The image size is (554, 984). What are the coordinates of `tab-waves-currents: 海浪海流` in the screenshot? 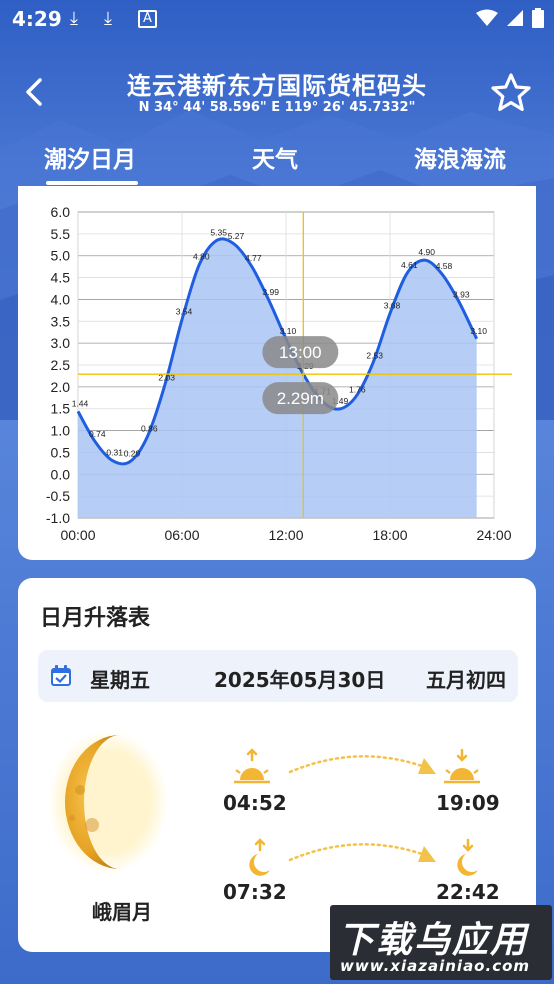 It's located at (460, 157).